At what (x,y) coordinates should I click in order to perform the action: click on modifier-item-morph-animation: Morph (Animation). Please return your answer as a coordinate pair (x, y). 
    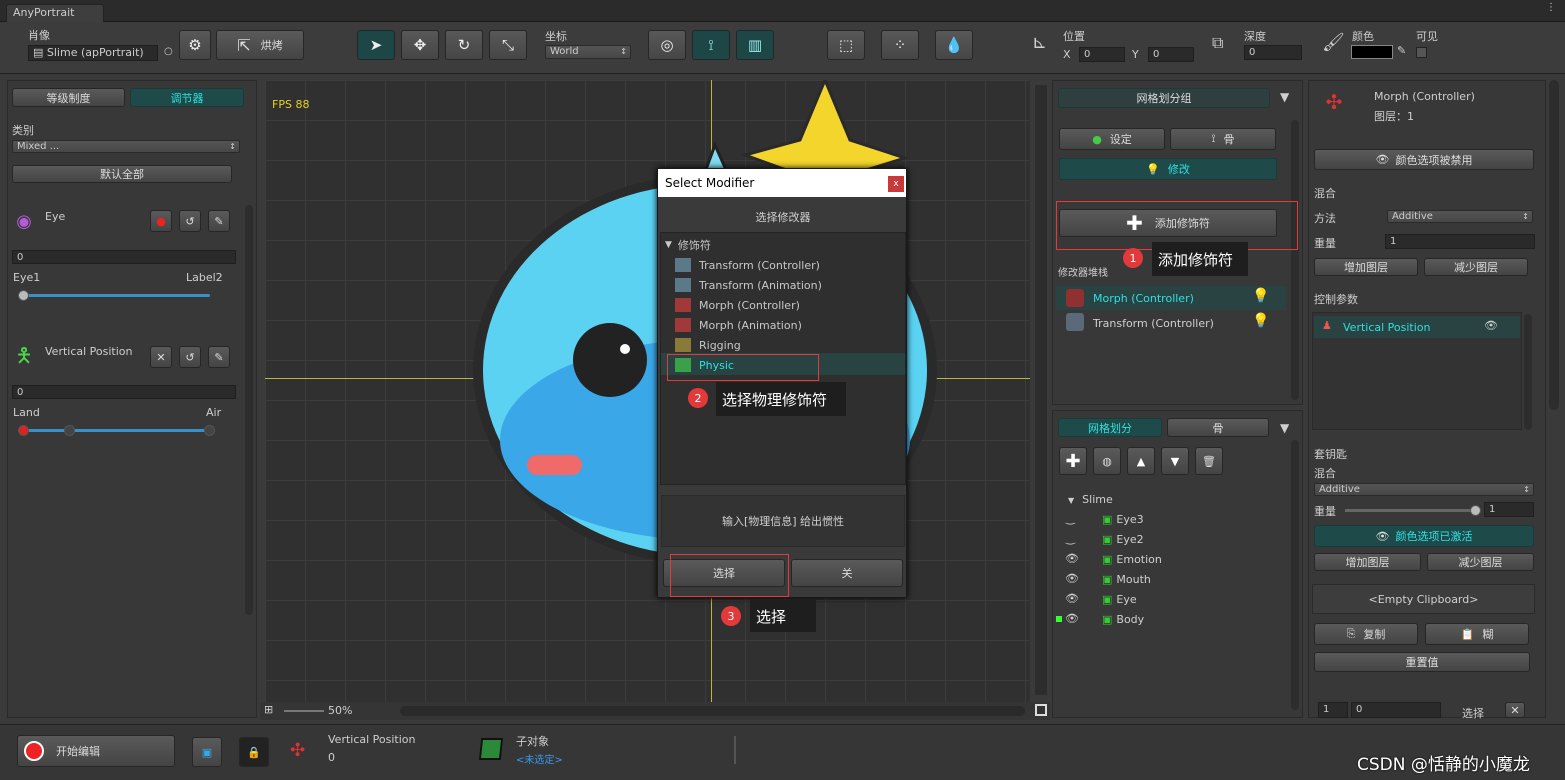
    Looking at the image, I should click on (738, 325).